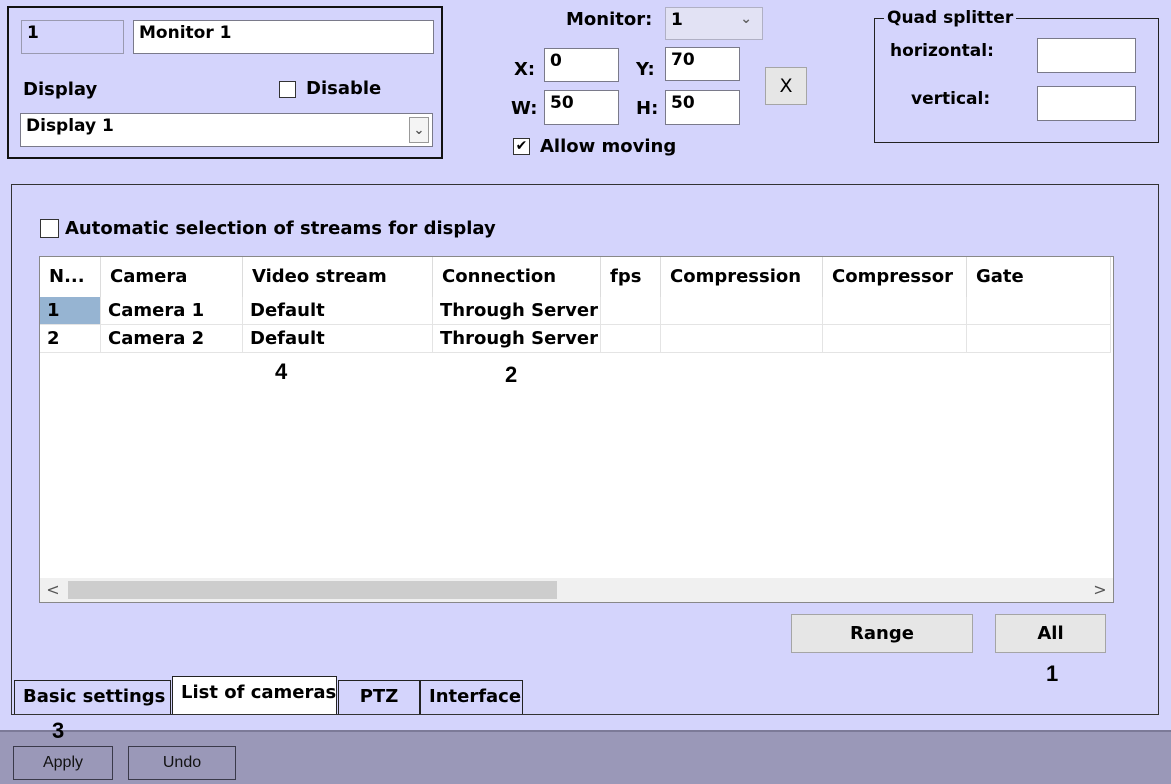 The image size is (1171, 784). Describe the element at coordinates (1016, 80) in the screenshot. I see `quad-splitter-group` at that location.